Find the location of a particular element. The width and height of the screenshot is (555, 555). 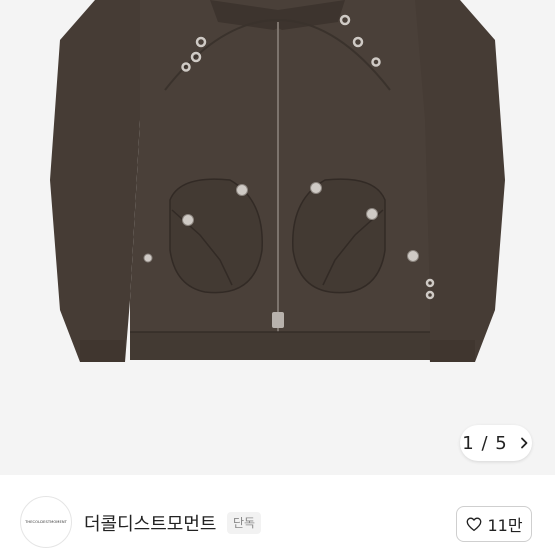

image-pager: 1 / 5 is located at coordinates (496, 443).